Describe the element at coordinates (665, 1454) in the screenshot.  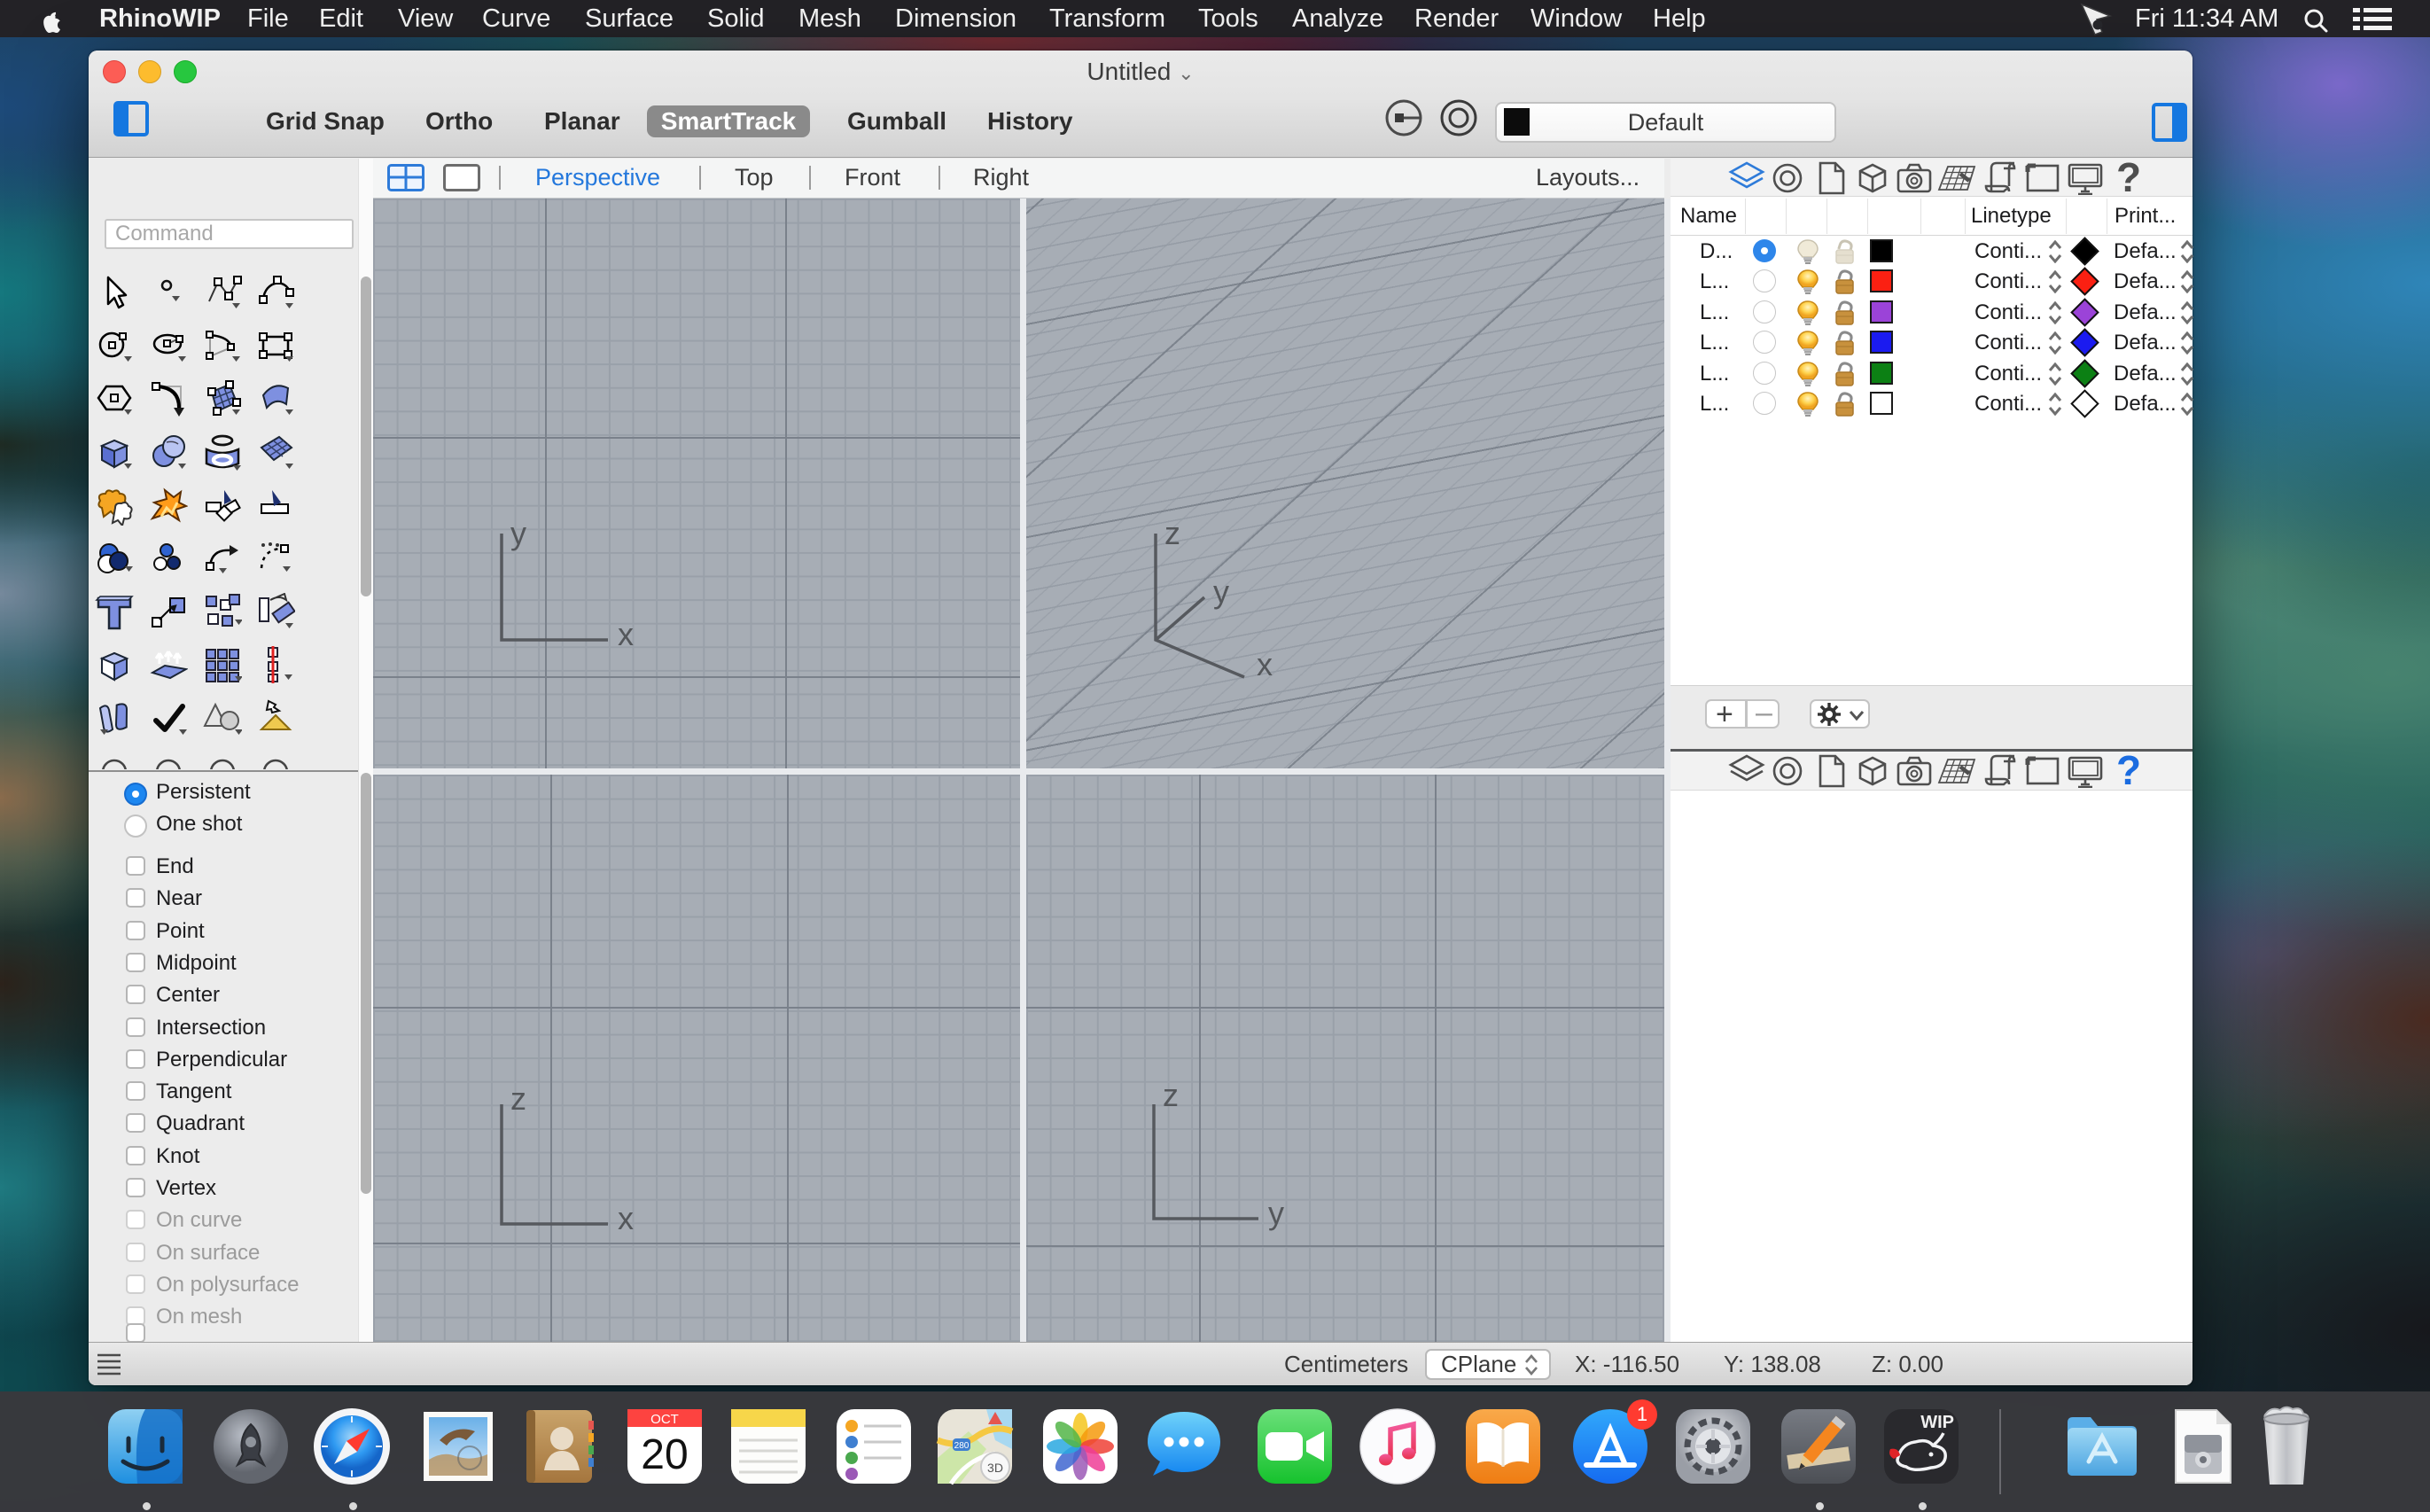
I see `svg-text: 20` at that location.